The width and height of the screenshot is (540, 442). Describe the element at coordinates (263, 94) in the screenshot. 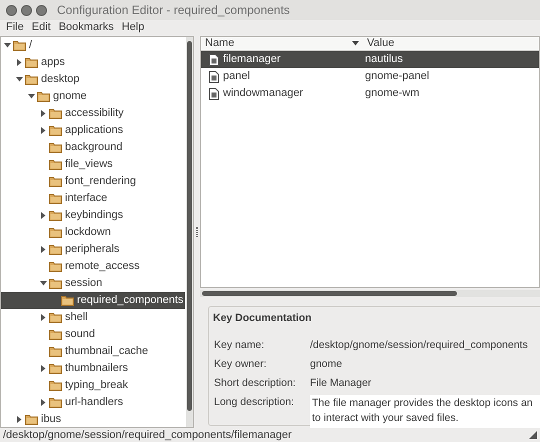

I see `key-name: windowmanager` at that location.